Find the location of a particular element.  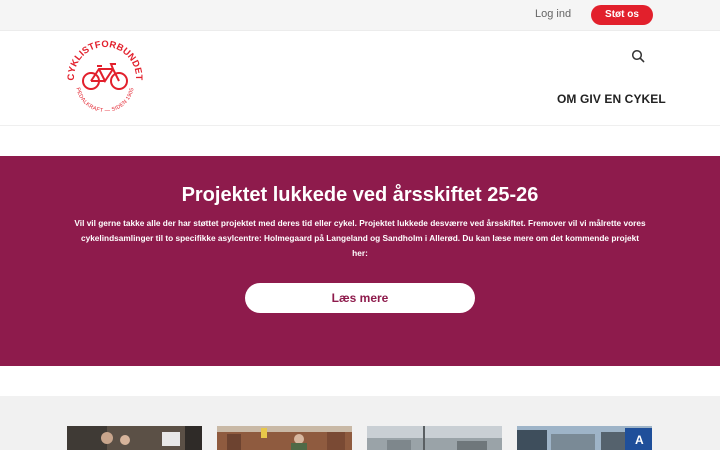

banner-title: Projektet lukkede ved årsskiftet 25-26 is located at coordinates (360, 195).